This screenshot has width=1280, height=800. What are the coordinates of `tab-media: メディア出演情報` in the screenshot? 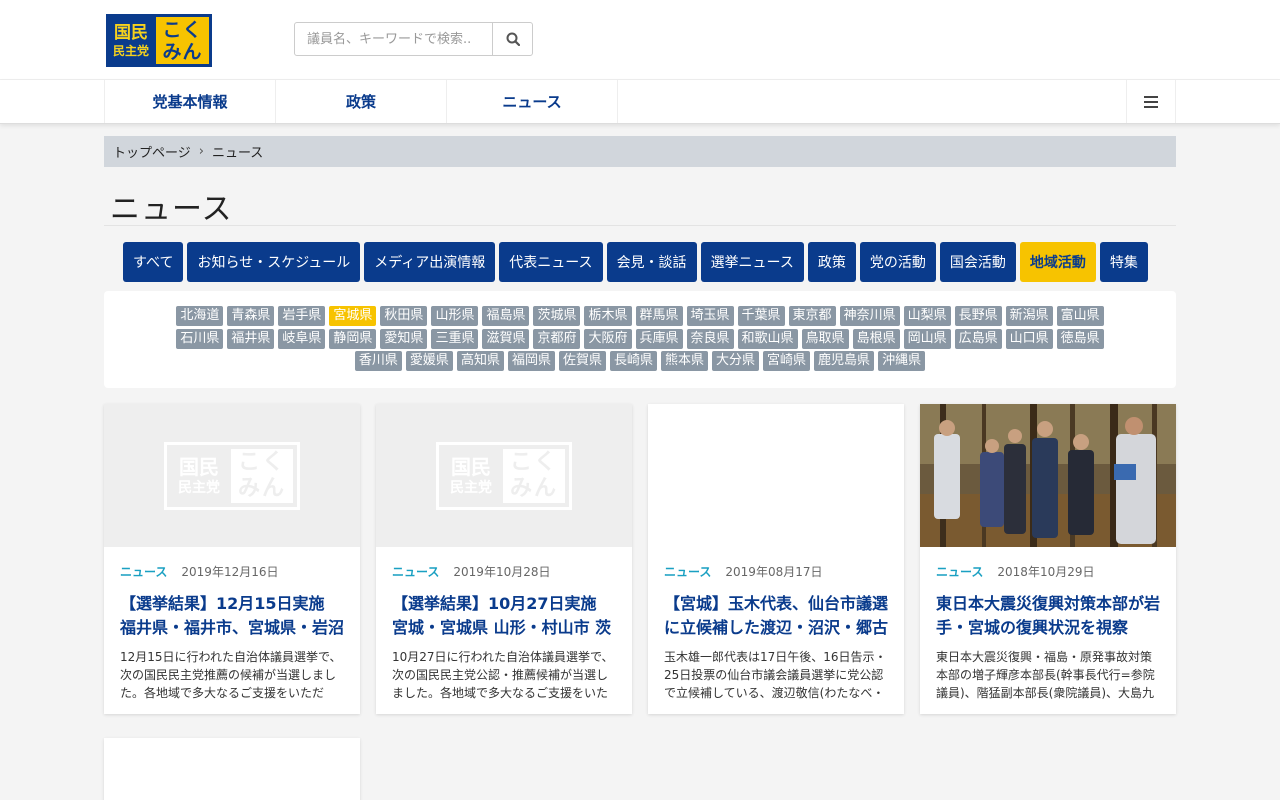 It's located at (430, 262).